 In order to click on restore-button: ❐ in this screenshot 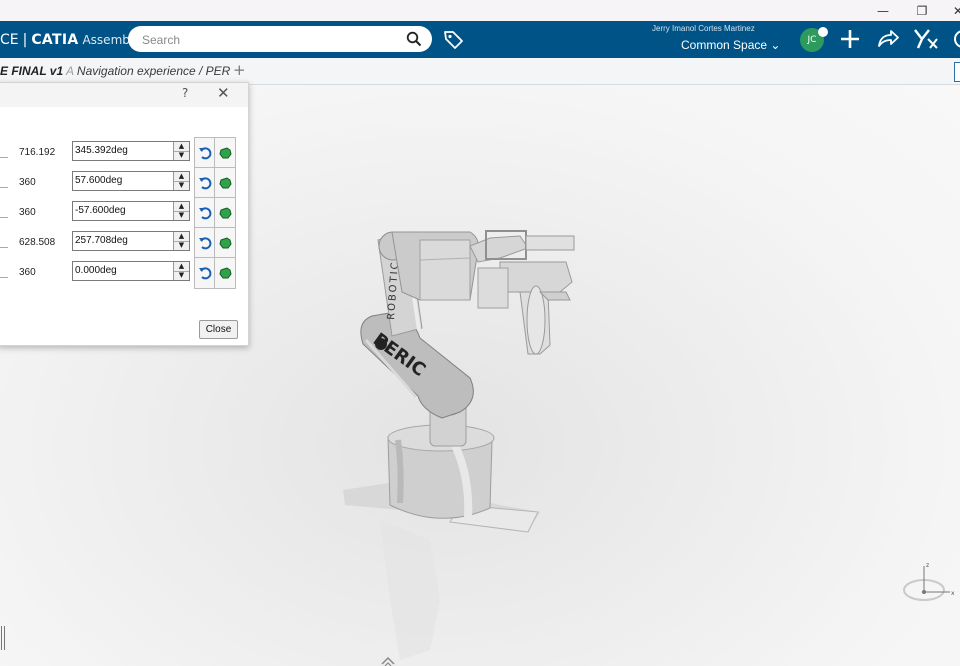, I will do `click(922, 10)`.